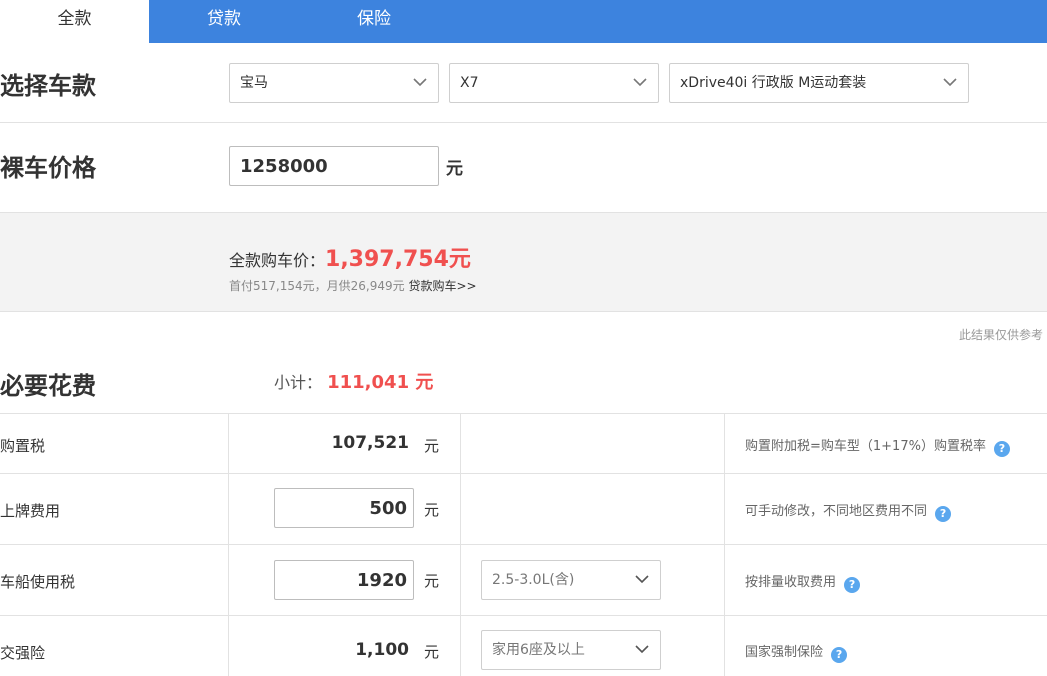 The height and width of the screenshot is (676, 1047). What do you see at coordinates (432, 446) in the screenshot?
I see `purchase-tax-unit: 元` at bounding box center [432, 446].